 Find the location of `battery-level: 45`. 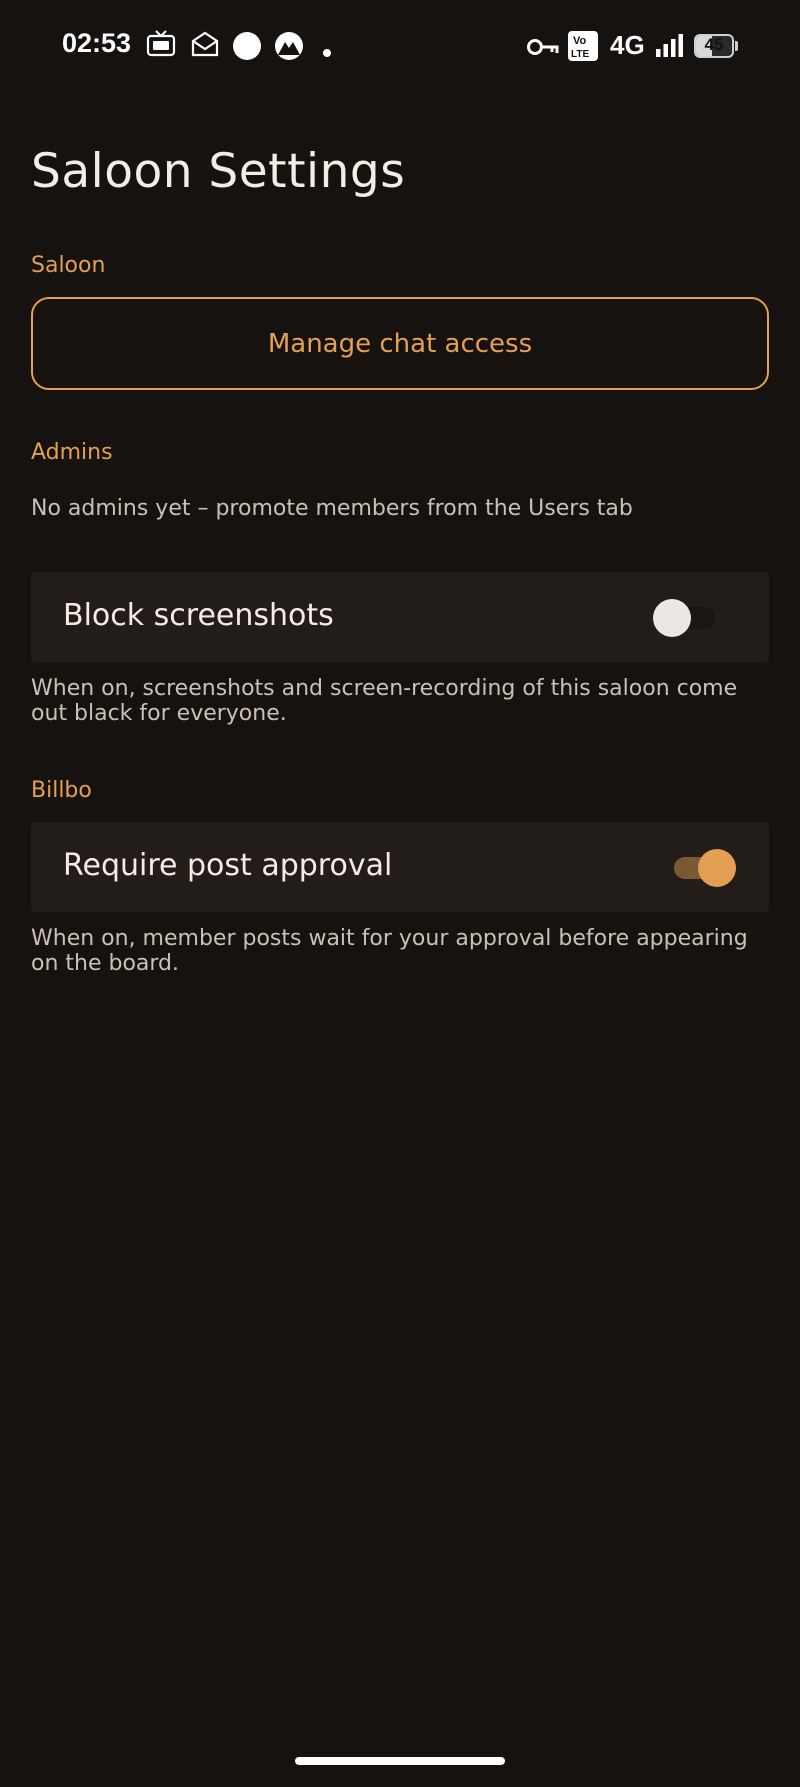

battery-level: 45 is located at coordinates (714, 44).